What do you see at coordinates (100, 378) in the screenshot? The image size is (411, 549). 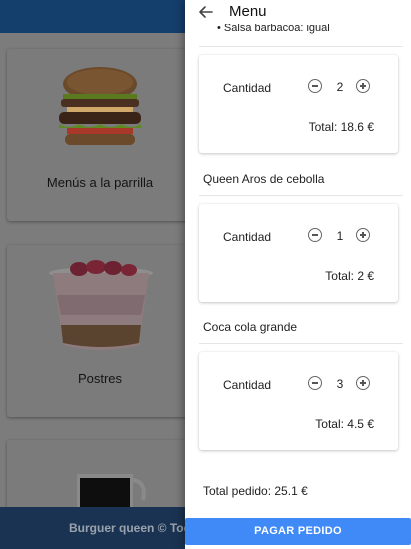 I see `category-label: Postres` at bounding box center [100, 378].